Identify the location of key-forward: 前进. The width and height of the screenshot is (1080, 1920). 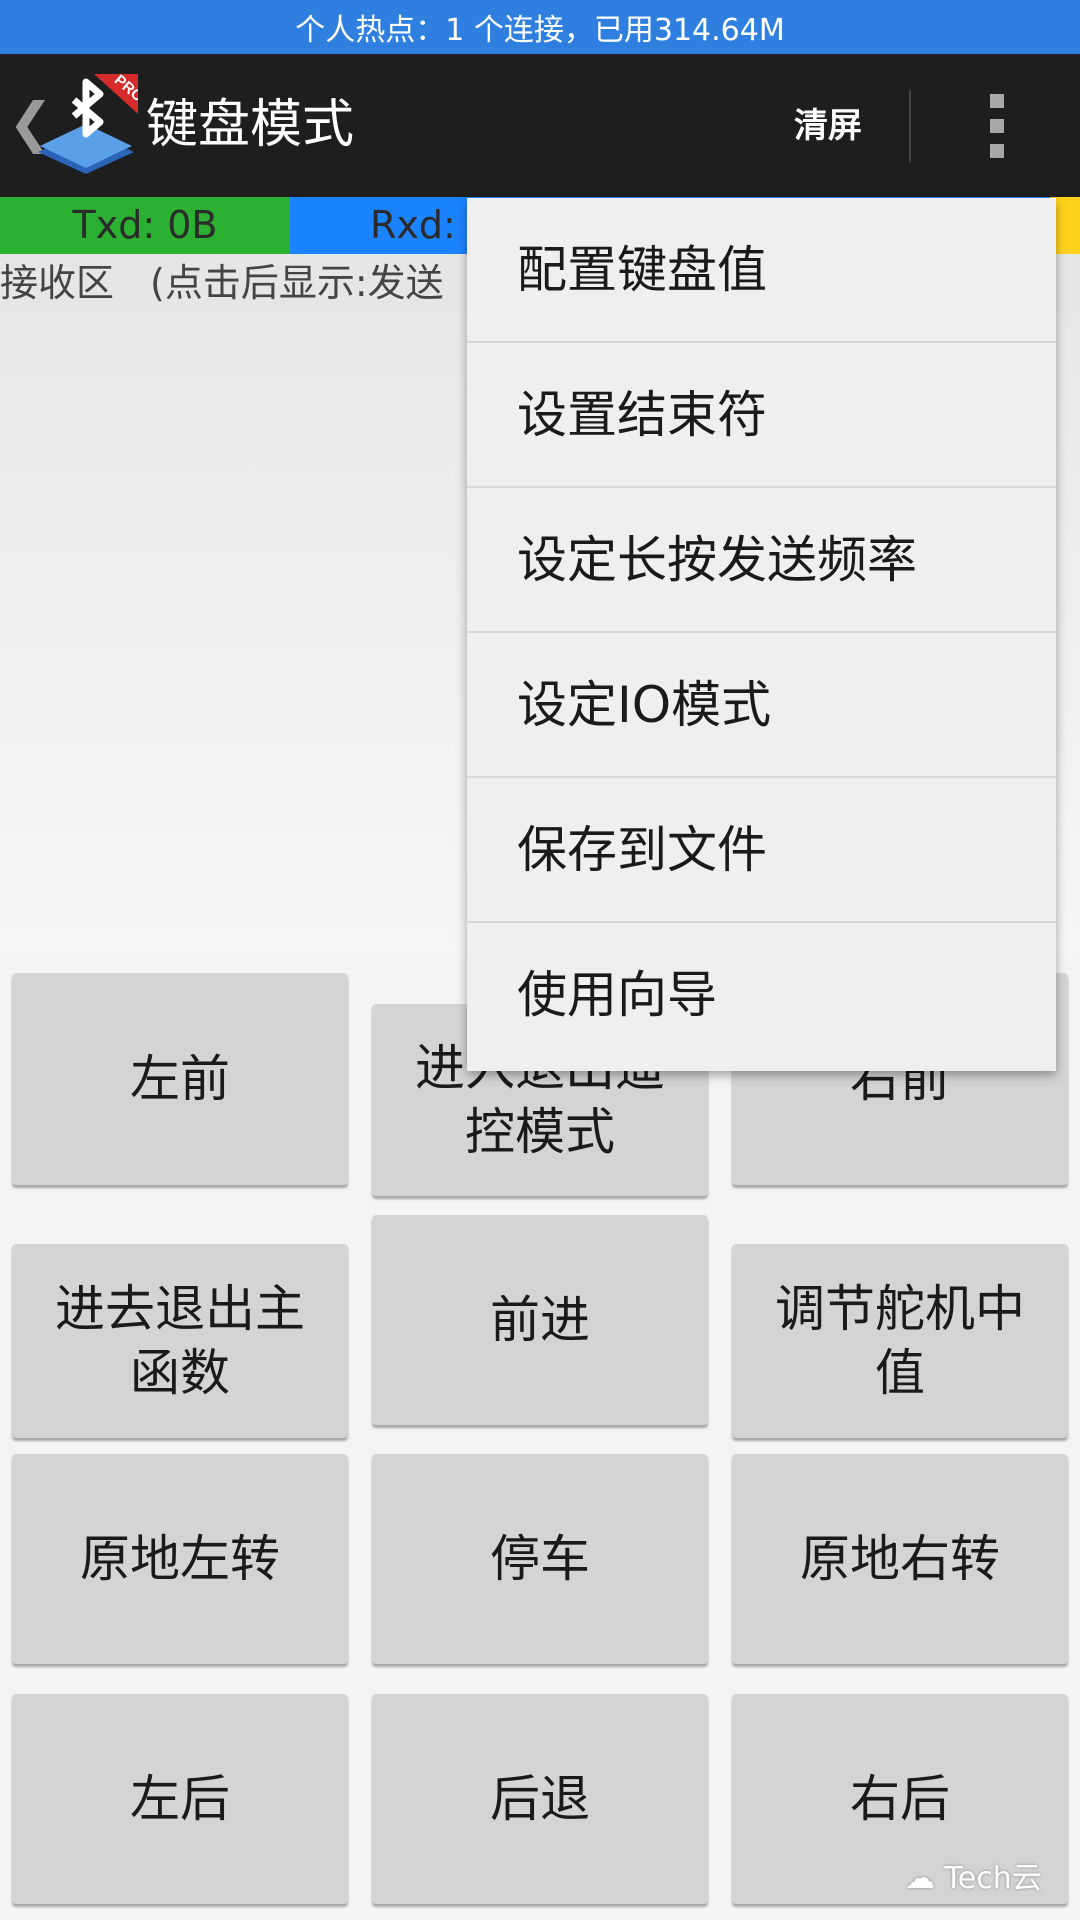
(540, 1320).